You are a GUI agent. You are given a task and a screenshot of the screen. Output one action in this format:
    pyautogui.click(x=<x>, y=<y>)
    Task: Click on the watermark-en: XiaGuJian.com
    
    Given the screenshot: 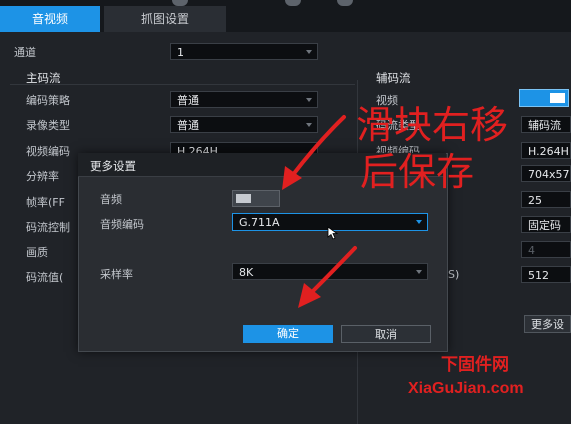 What is the action you would take?
    pyautogui.click(x=466, y=388)
    